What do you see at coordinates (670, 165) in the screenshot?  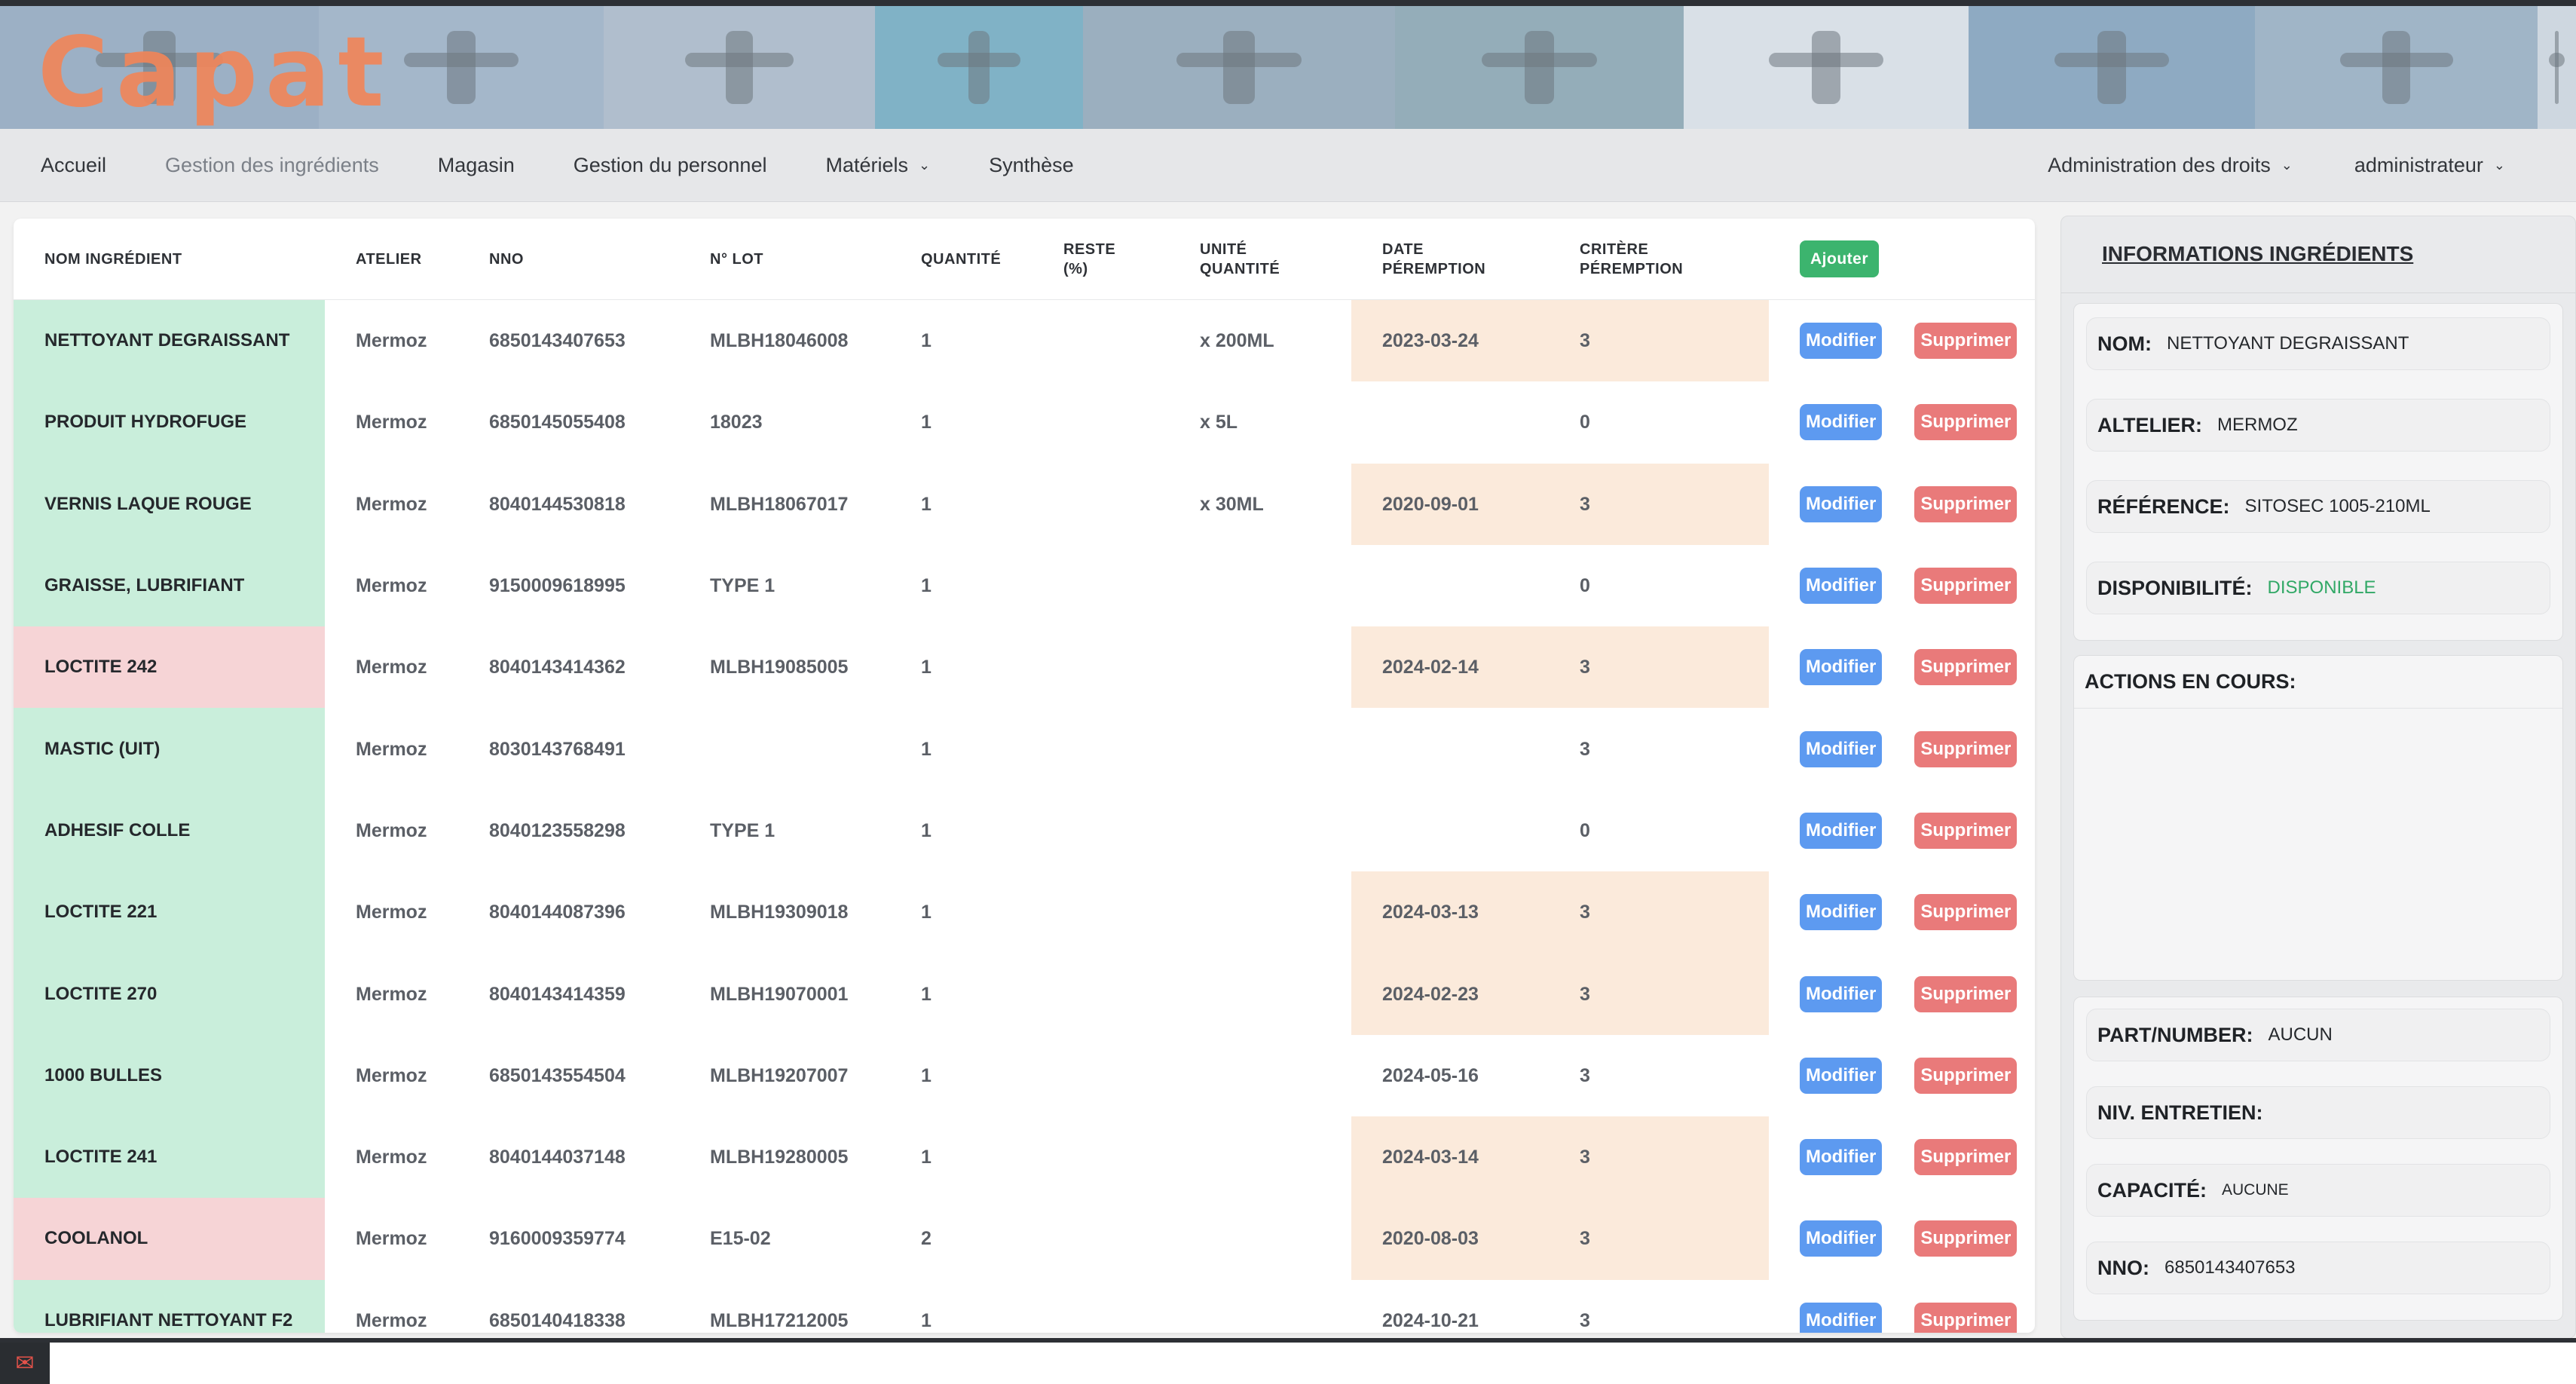 I see `nav-gestion-personnel: Gestion du personnel` at bounding box center [670, 165].